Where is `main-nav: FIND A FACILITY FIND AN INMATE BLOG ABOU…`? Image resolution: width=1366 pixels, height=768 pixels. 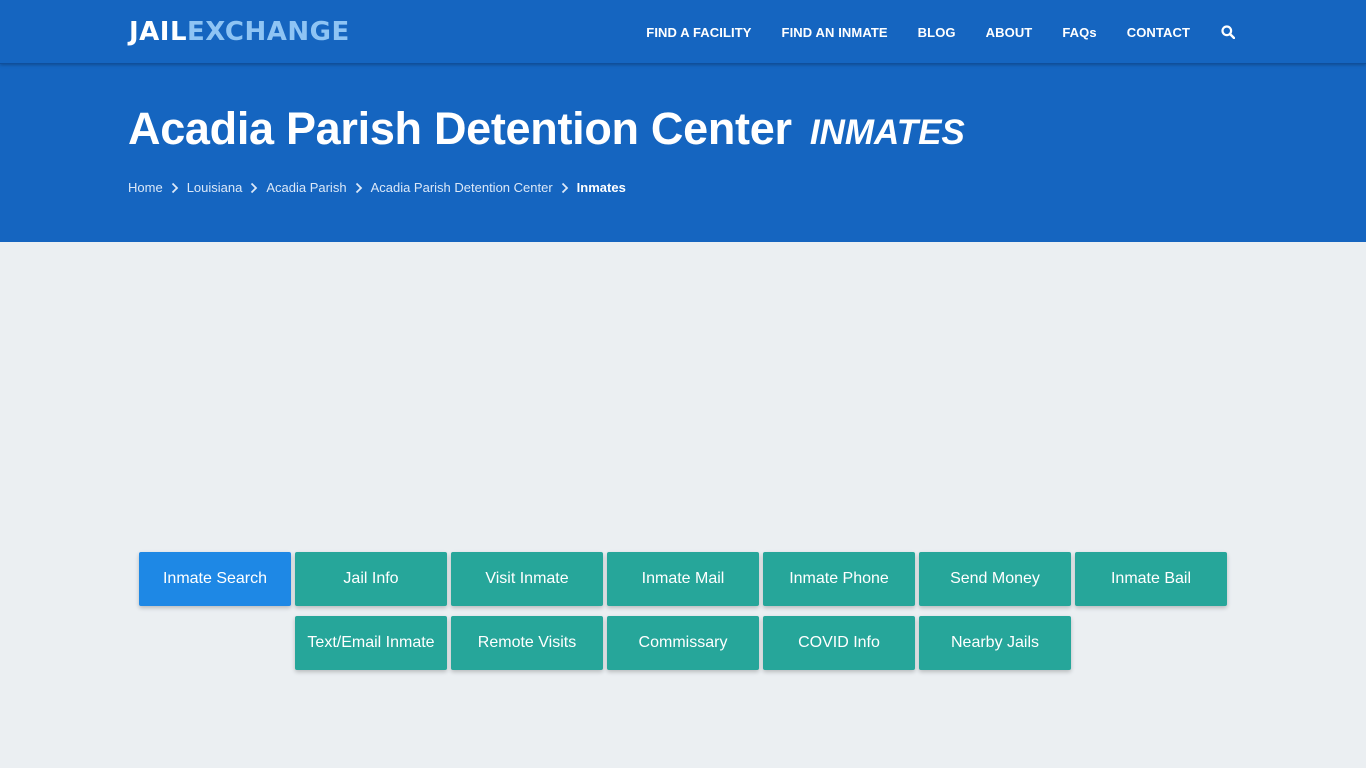 main-nav: FIND A FACILITY FIND AN INMATE BLOG ABOU… is located at coordinates (926, 32).